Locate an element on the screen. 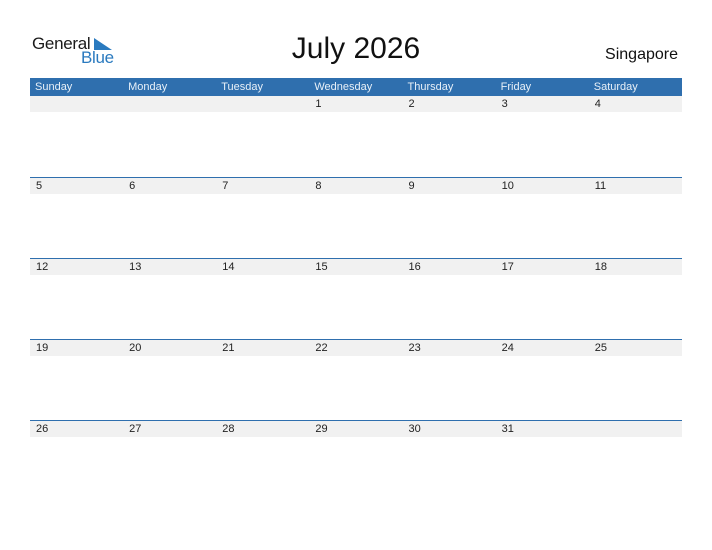 Image resolution: width=712 pixels, height=550 pixels. week-row: 19 20 21 22 23 24 25 is located at coordinates (356, 379).